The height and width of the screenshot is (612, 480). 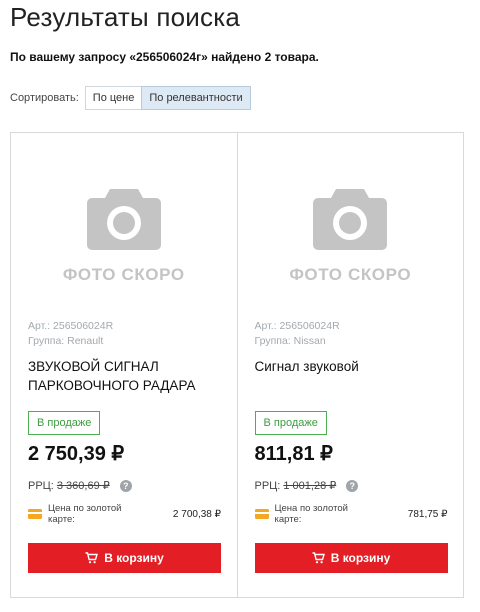 I want to click on product-name-link: ЗВУКОВОЙ СИГНАЛ ПАРКОВОЧНОГО РАДАРА, so click(x=125, y=376).